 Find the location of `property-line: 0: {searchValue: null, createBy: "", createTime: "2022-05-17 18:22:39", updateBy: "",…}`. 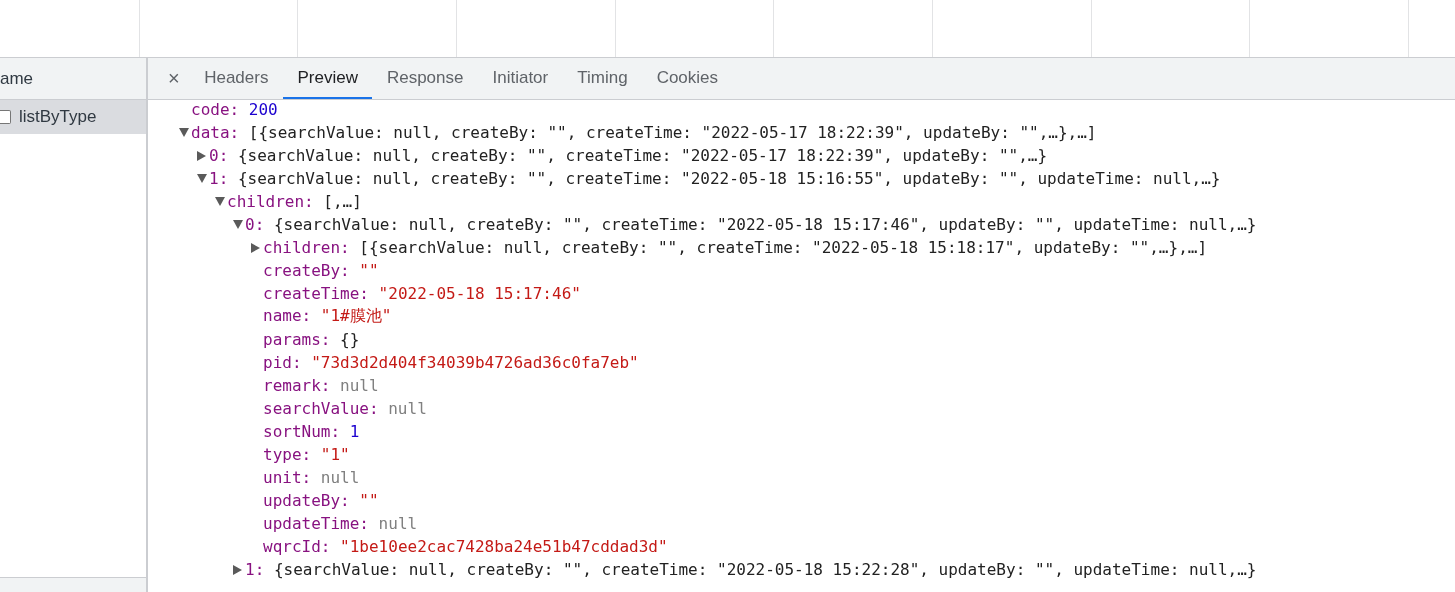

property-line: 0: {searchValue: null, createBy: "", createTime: "2022-05-17 18:22:39", updateBy: "",…} is located at coordinates (628, 155).